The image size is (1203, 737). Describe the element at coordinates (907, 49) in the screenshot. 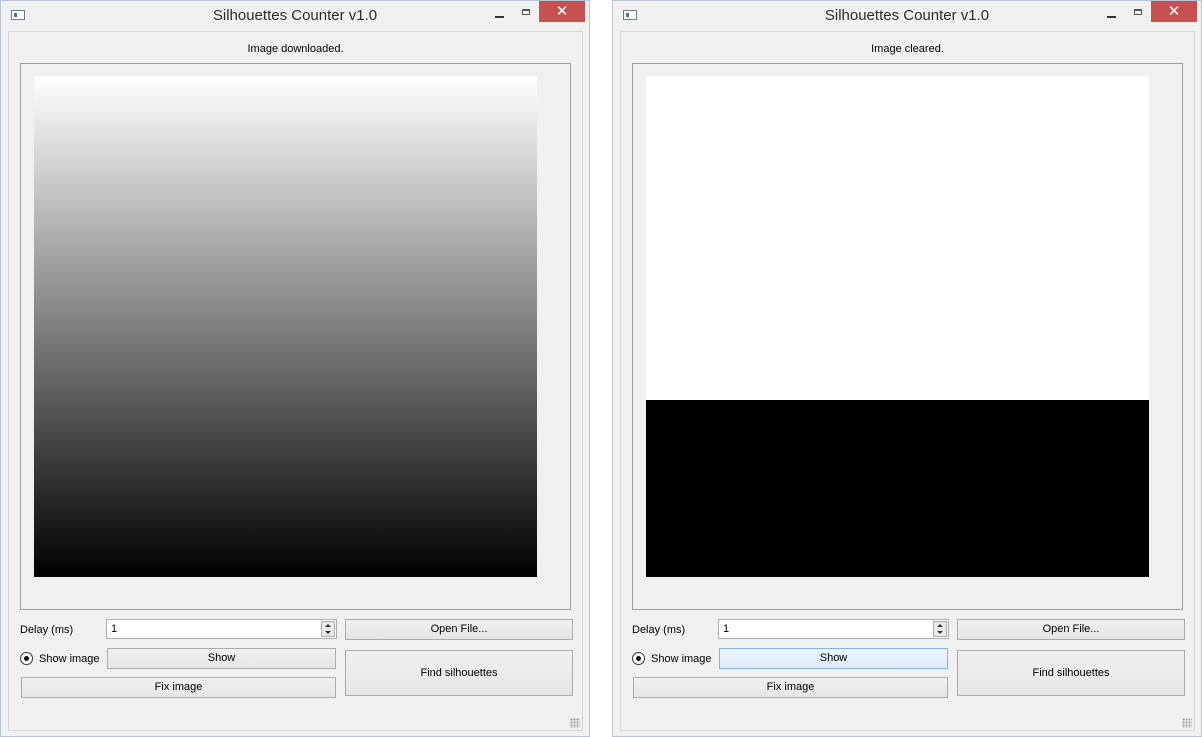

I see `status-label: Image cleared.` at that location.